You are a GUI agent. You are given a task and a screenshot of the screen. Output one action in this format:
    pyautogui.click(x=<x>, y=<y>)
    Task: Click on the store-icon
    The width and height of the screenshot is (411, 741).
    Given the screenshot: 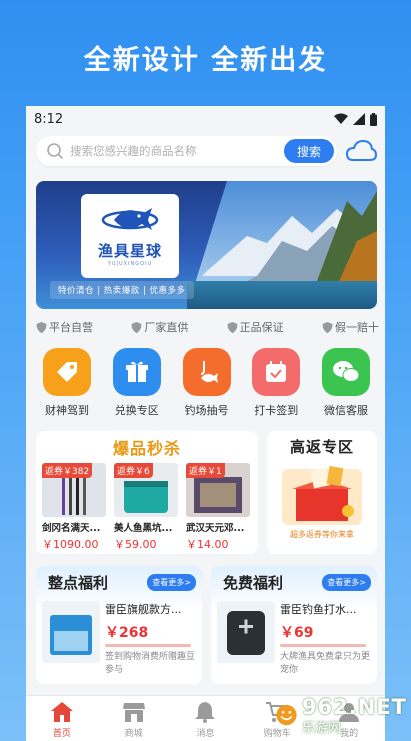 What is the action you would take?
    pyautogui.click(x=133, y=712)
    